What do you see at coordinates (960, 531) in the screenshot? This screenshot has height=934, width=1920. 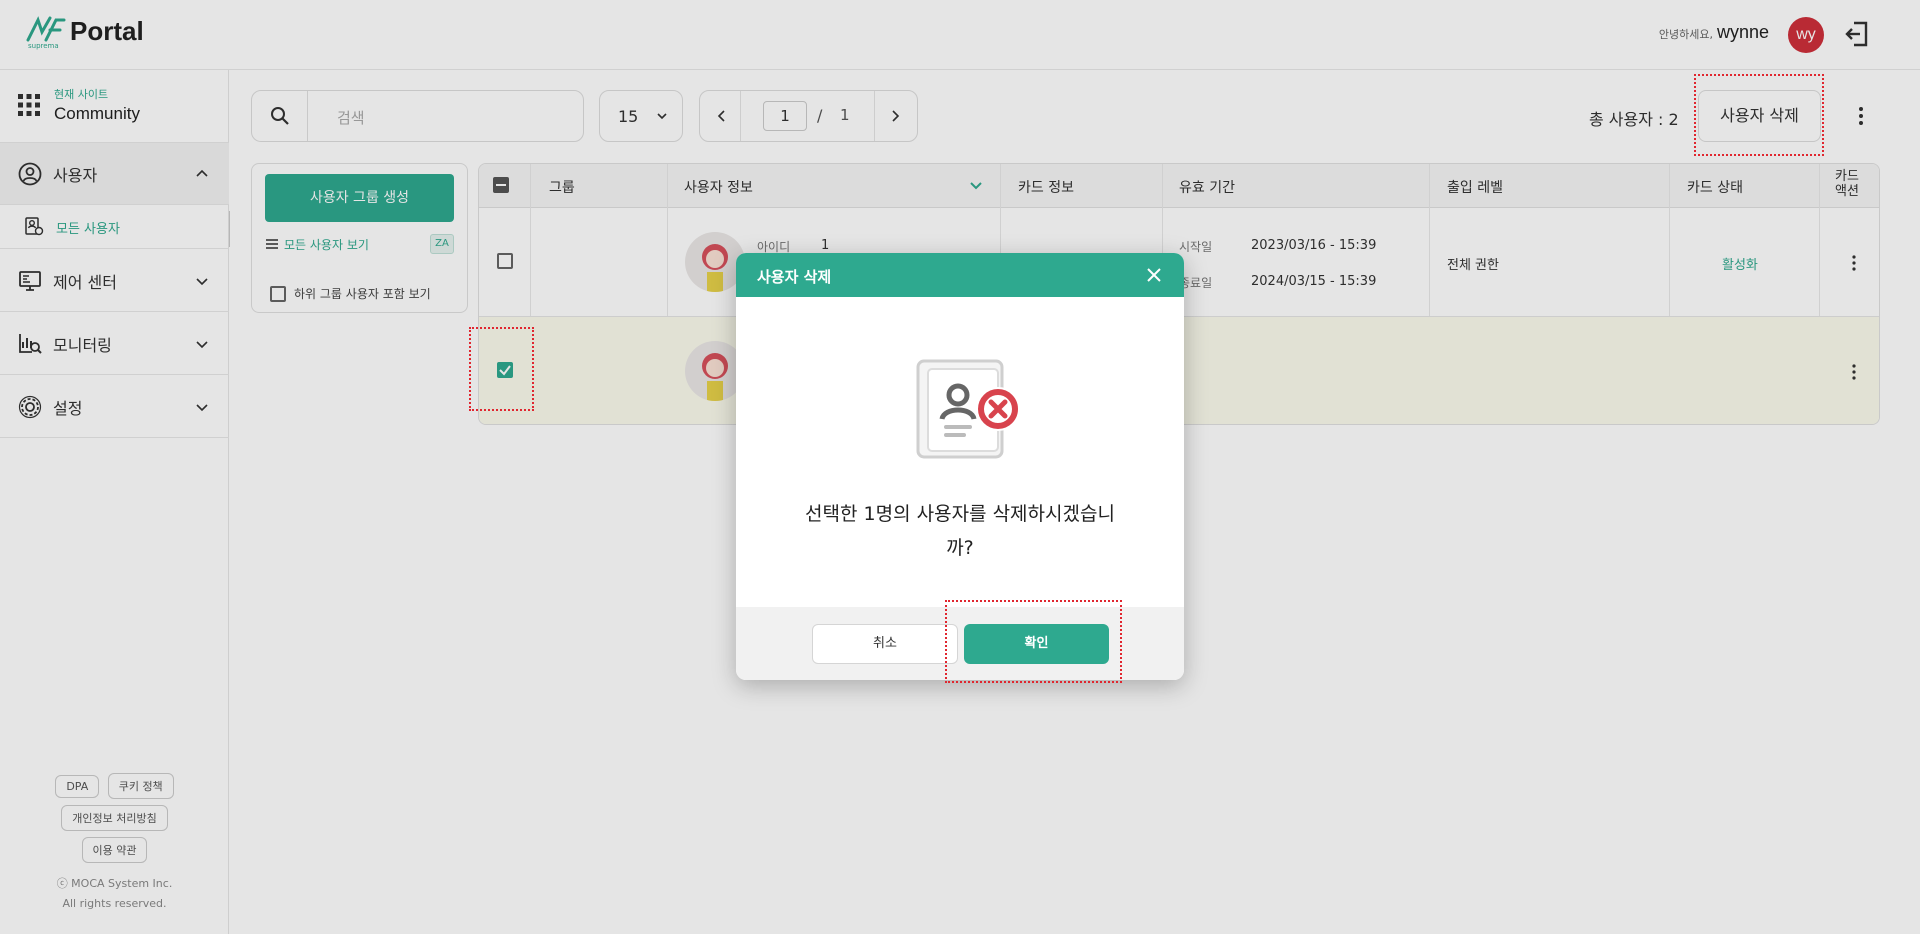 I see `dialog-message: 선택한 1명의 사용자를 삭제하시겠습니 까?` at bounding box center [960, 531].